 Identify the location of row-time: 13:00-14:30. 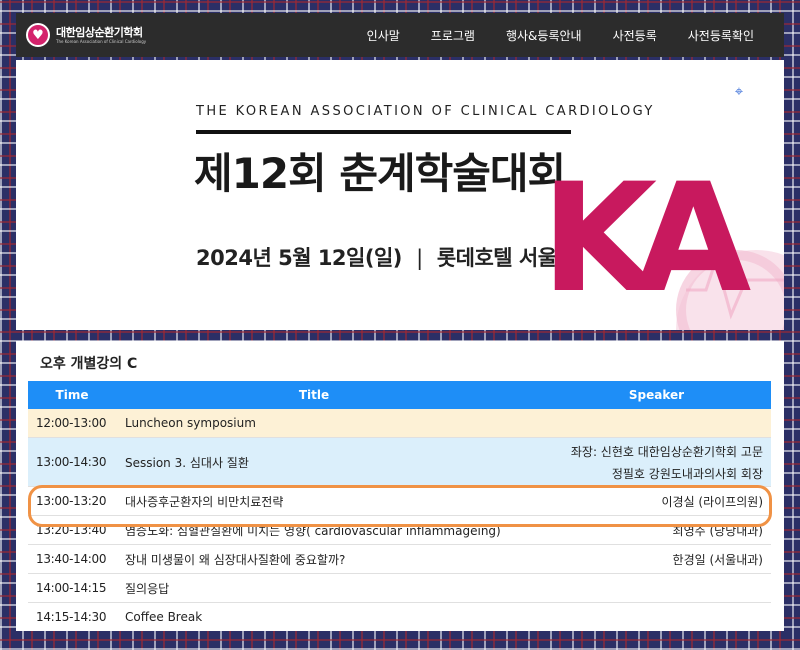
(71, 462).